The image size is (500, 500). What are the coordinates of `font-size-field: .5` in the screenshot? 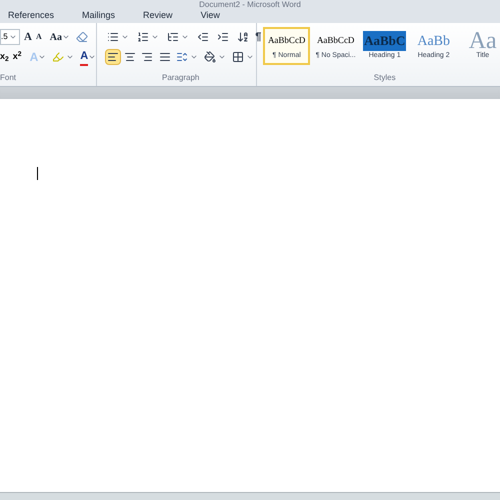 It's located at (10, 37).